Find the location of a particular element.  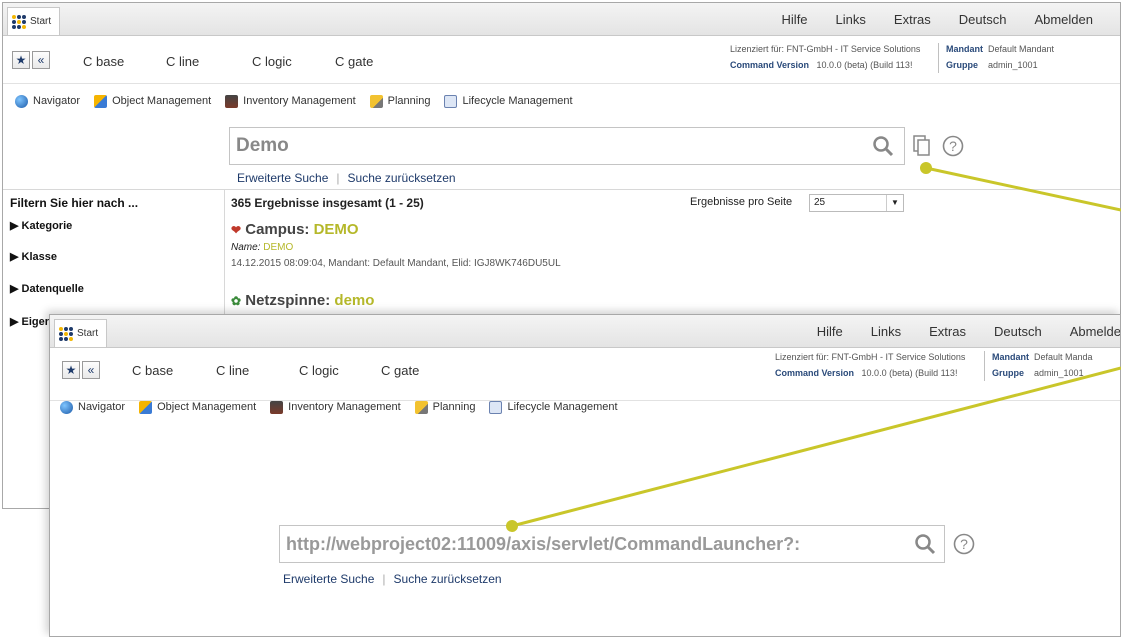

app-logo-icon is located at coordinates (66, 333).